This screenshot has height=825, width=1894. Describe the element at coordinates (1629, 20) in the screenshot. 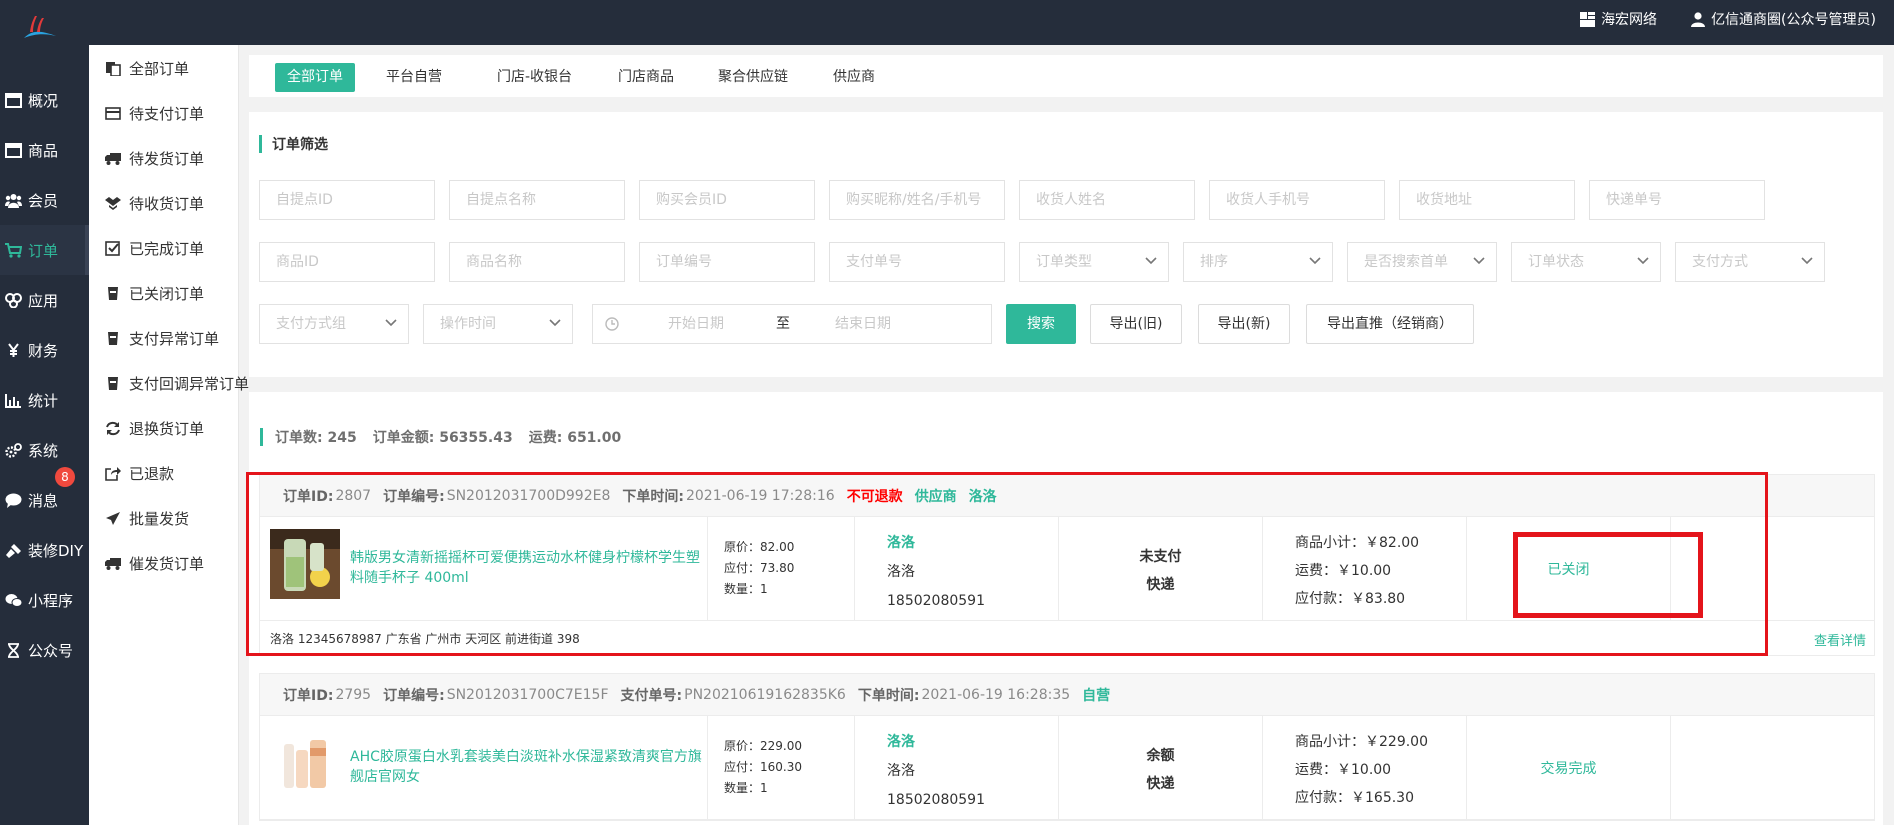

I see `company-name: 海宏网络` at that location.